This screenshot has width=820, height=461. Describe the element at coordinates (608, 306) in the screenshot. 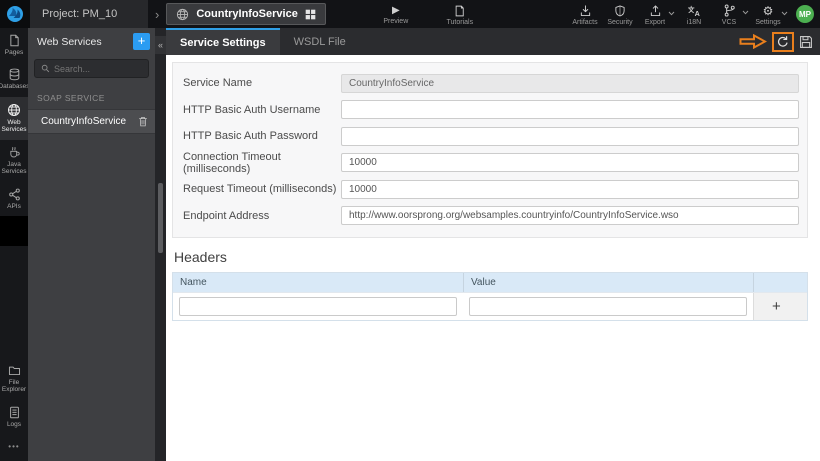

I see `header-value-input` at that location.